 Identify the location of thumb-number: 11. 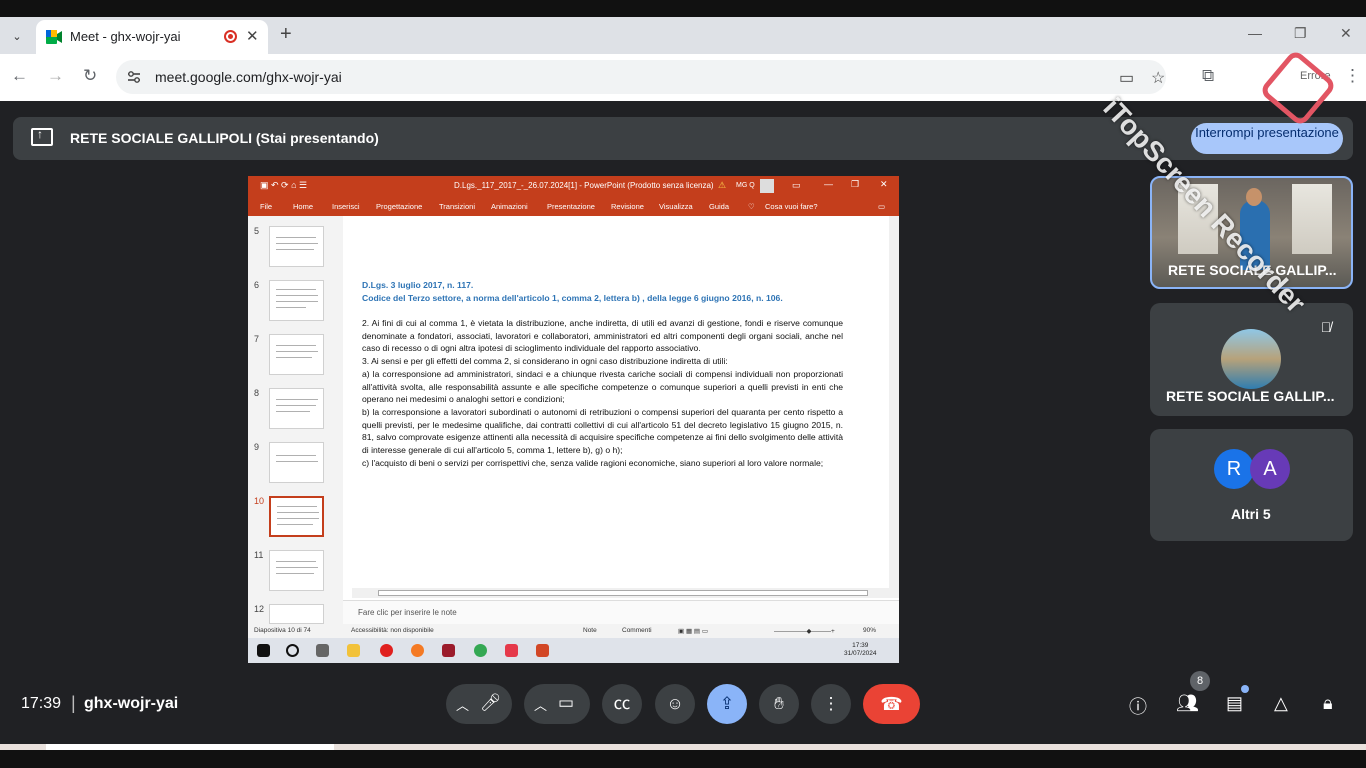
(259, 555).